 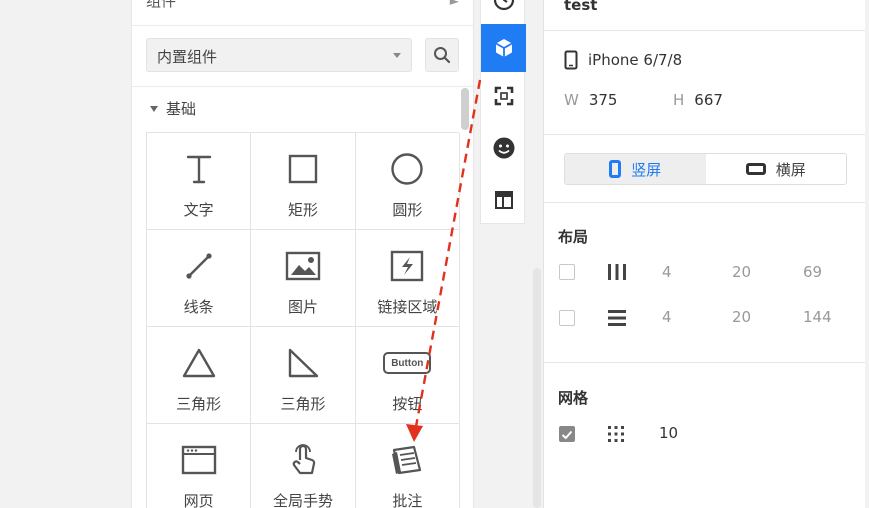 I want to click on component-label: 图片, so click(x=302, y=307).